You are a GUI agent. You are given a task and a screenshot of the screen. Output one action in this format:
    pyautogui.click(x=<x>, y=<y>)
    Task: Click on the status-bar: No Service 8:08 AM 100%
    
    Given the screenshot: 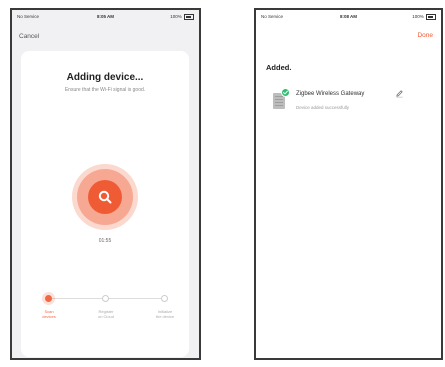 What is the action you would take?
    pyautogui.click(x=348, y=17)
    